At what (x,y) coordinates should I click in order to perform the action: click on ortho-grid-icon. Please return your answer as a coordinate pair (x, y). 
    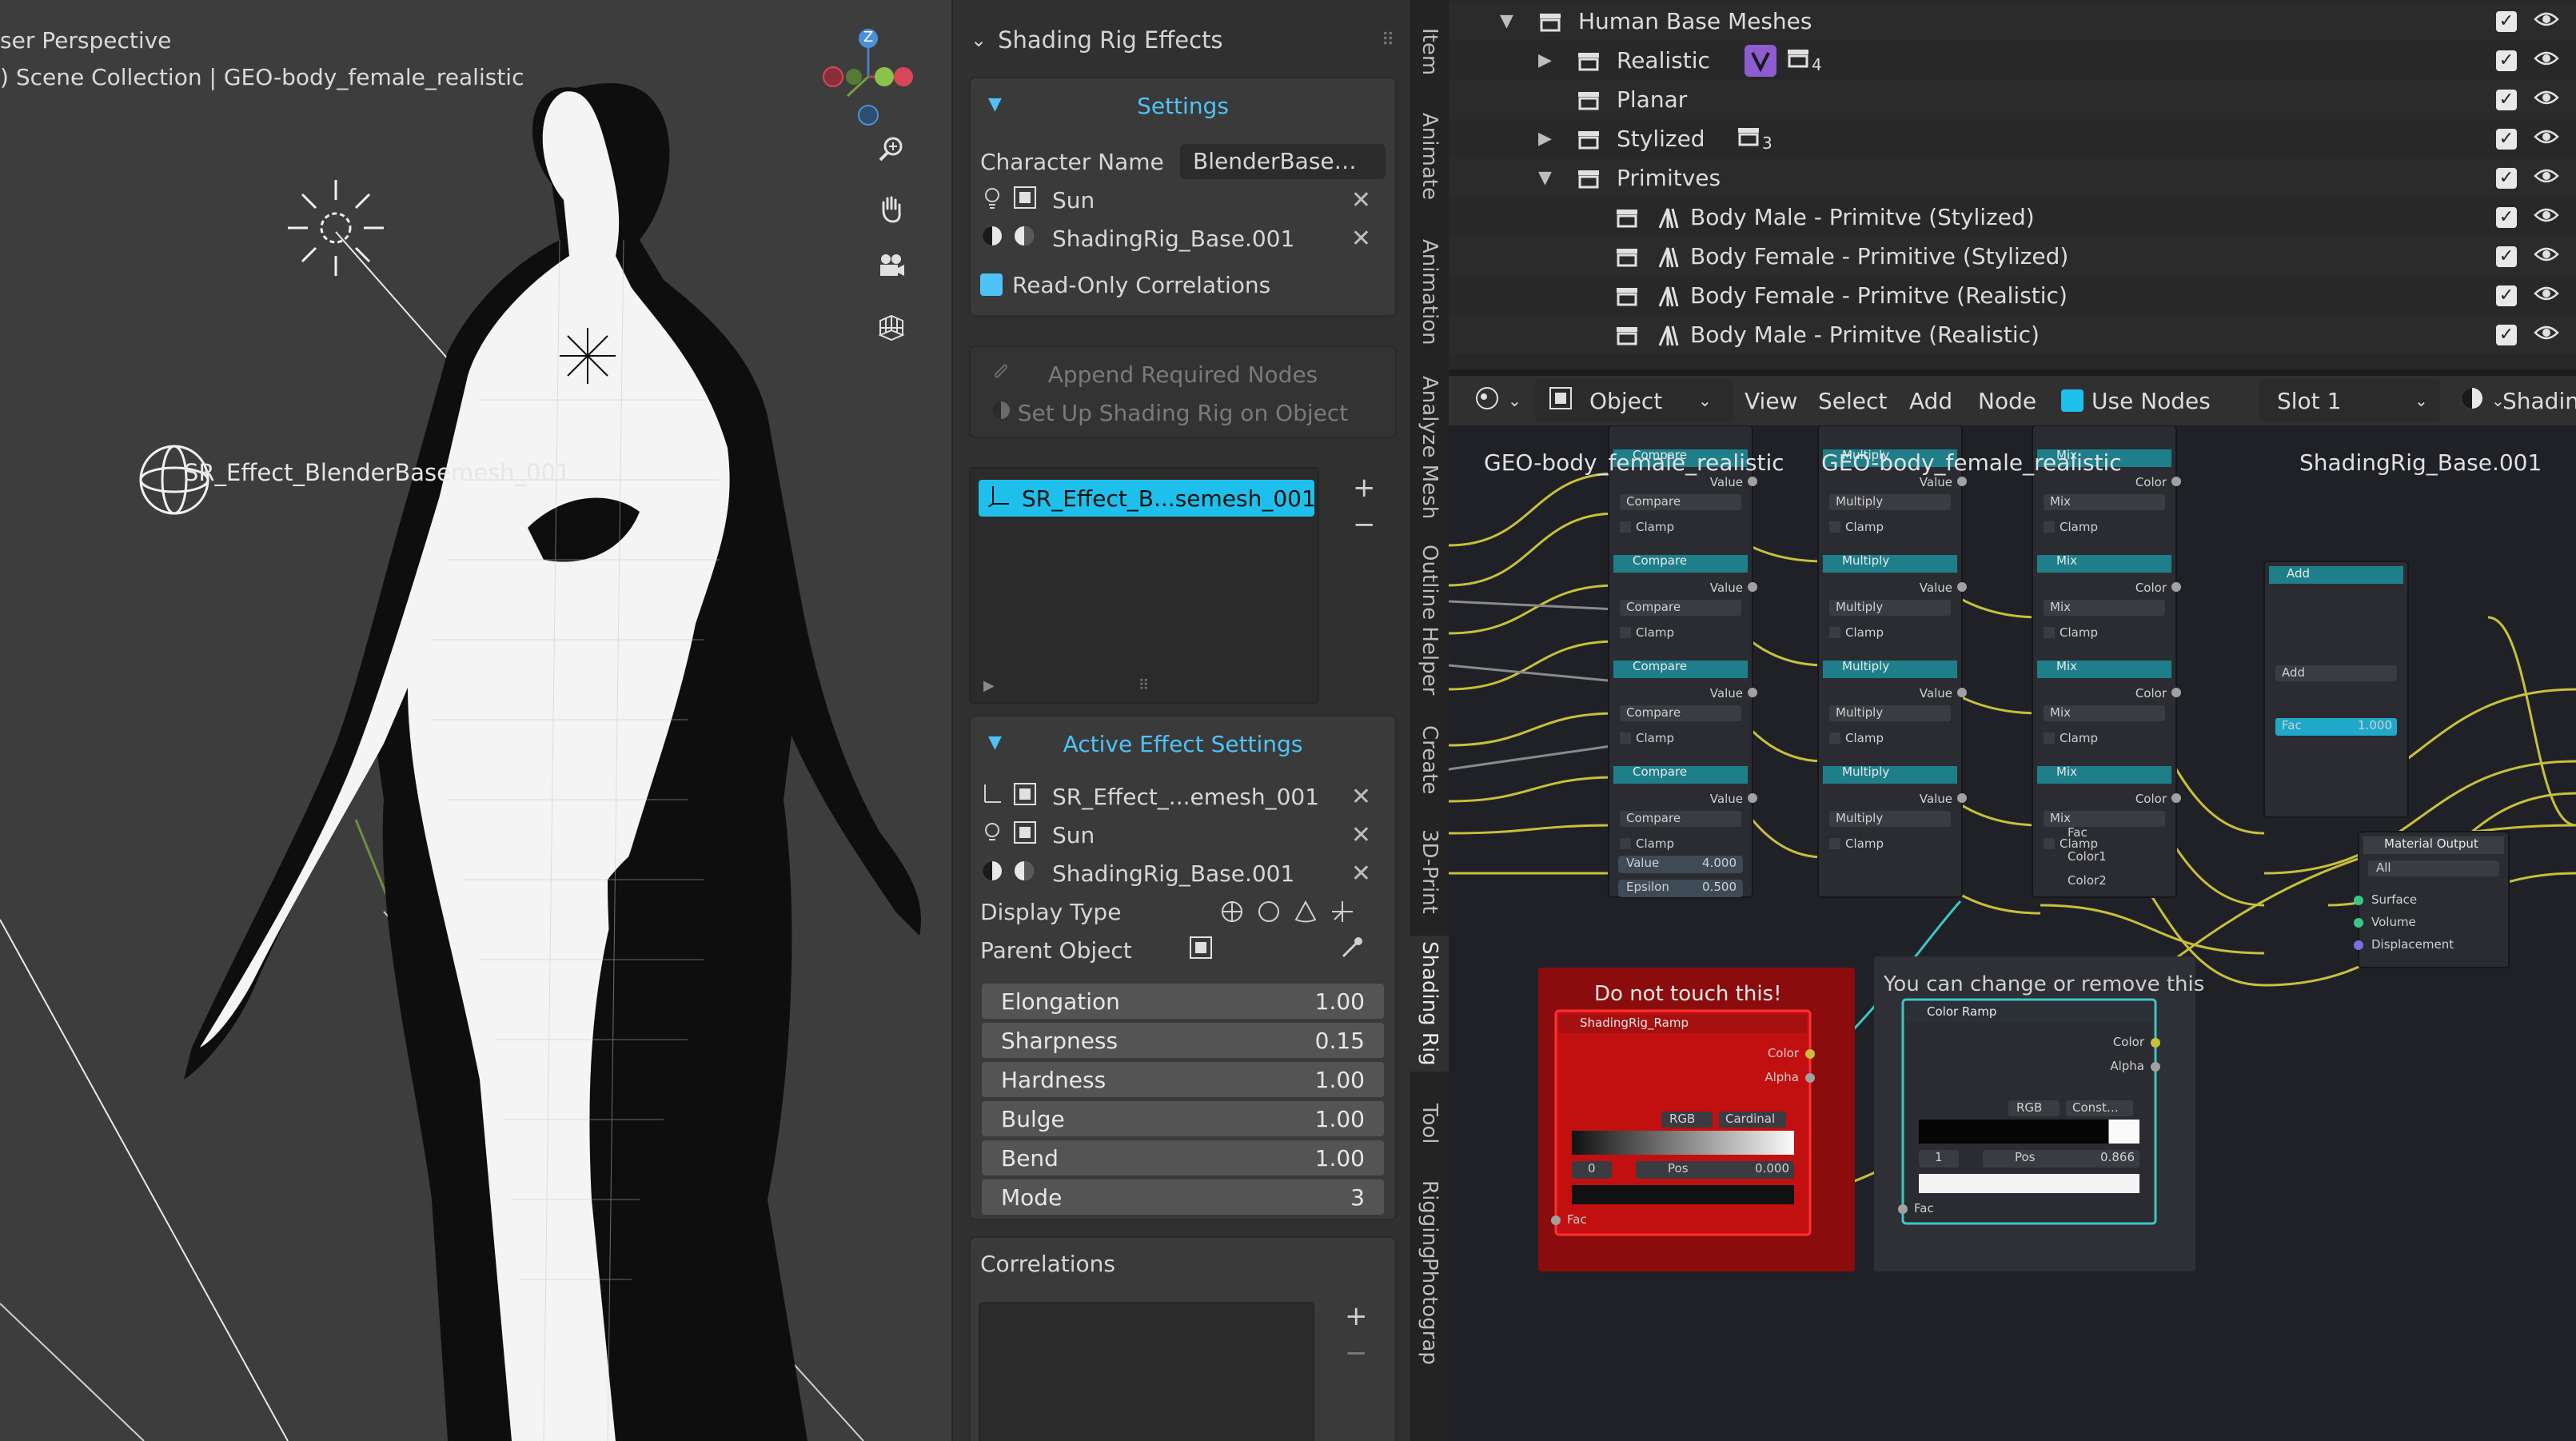
    Looking at the image, I should click on (891, 326).